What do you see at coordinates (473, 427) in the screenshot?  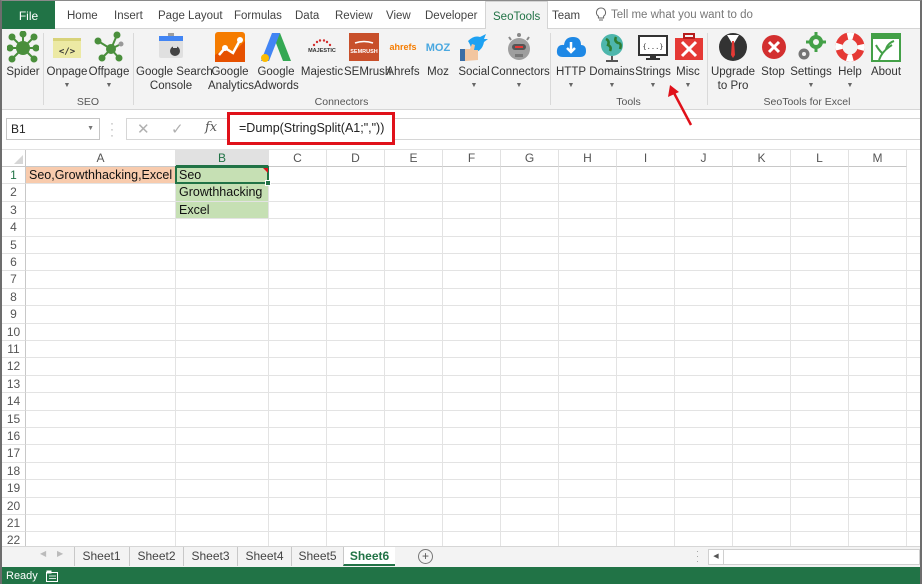 I see `row-gridline` at bounding box center [473, 427].